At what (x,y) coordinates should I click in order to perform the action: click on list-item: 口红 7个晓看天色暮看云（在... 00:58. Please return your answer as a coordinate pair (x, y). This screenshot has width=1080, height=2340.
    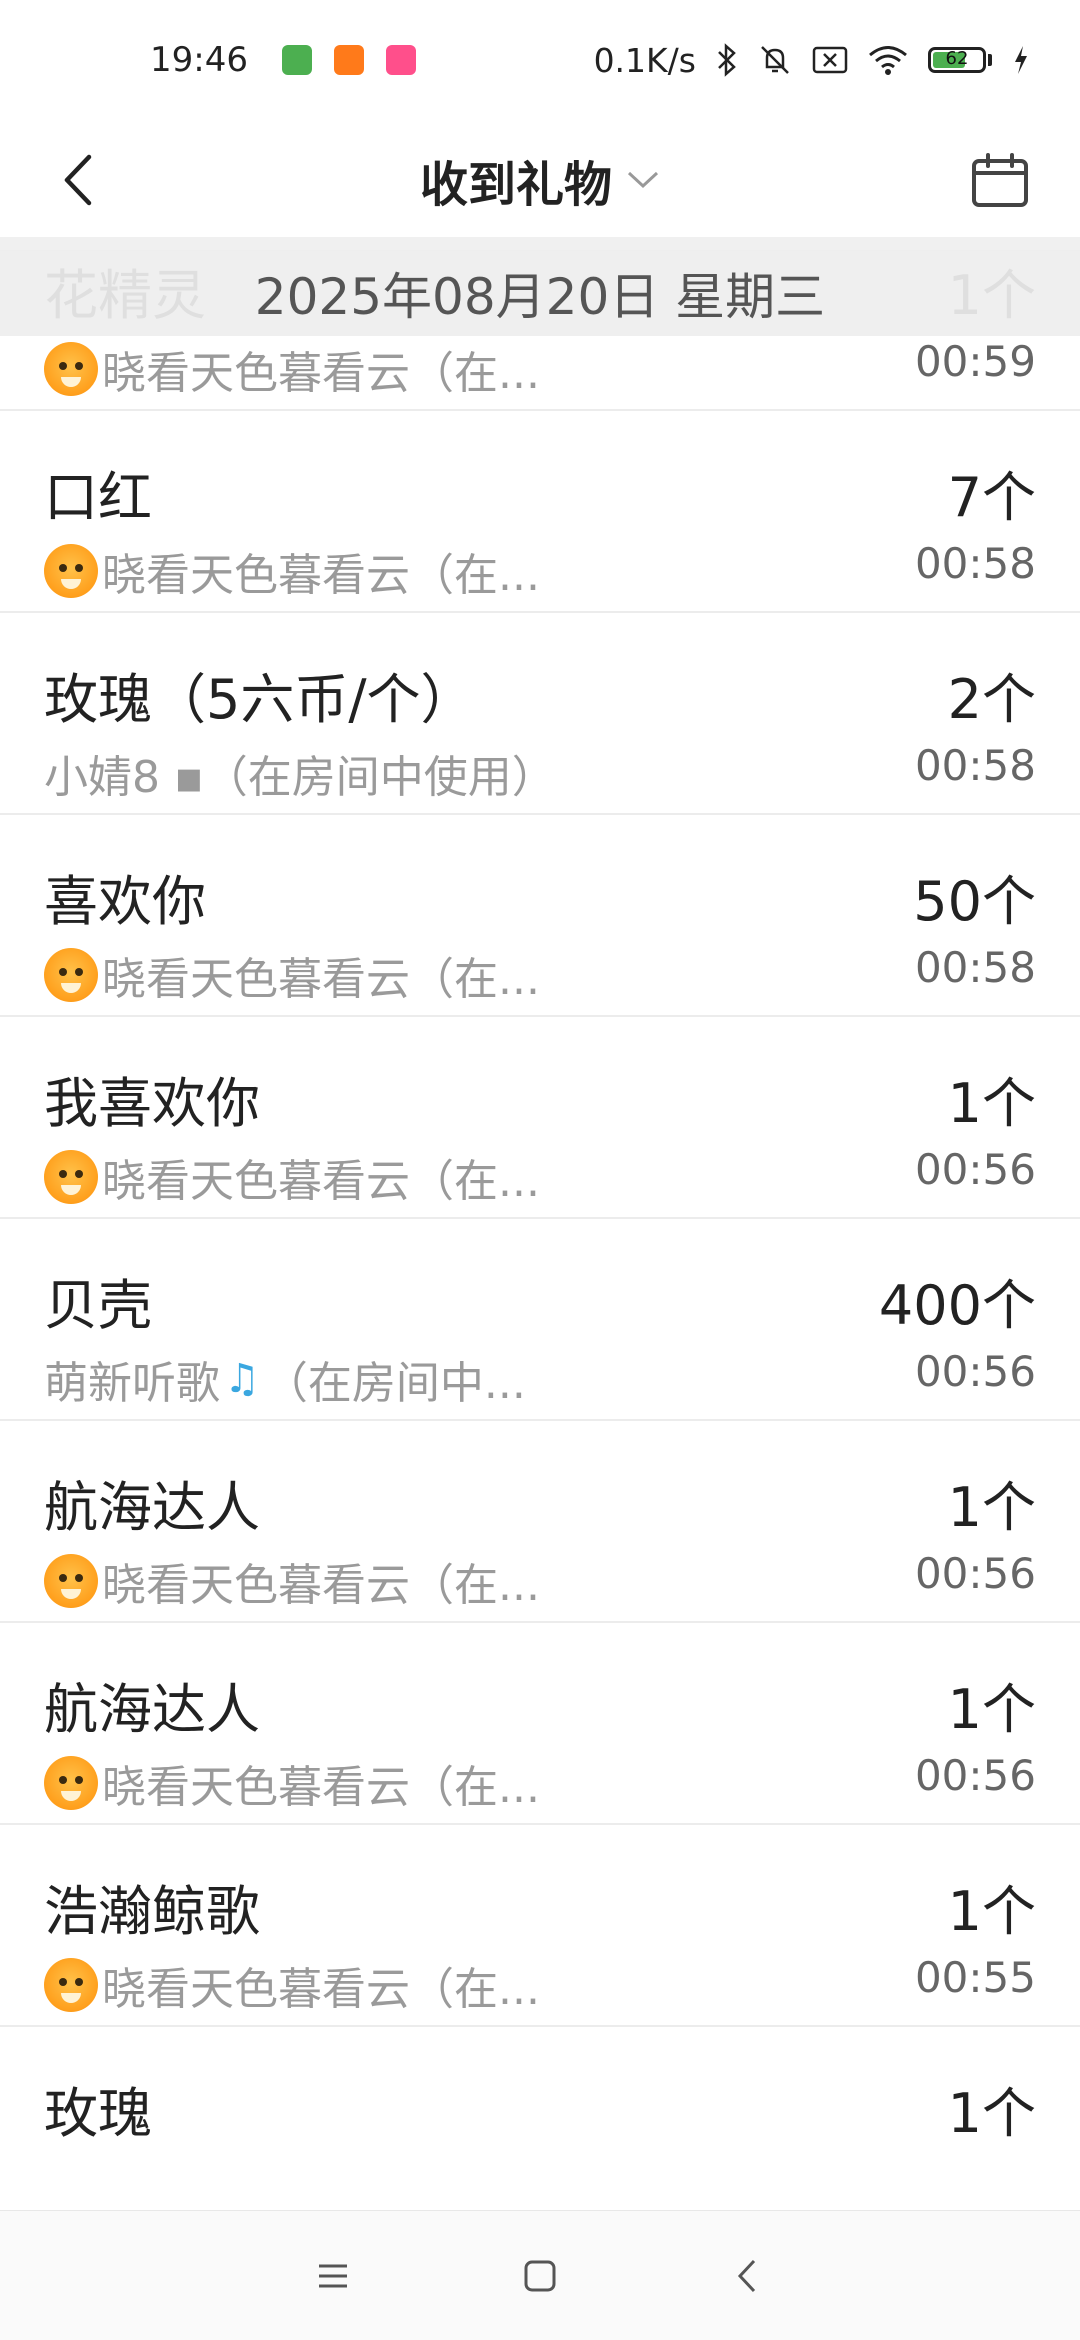
    Looking at the image, I should click on (540, 512).